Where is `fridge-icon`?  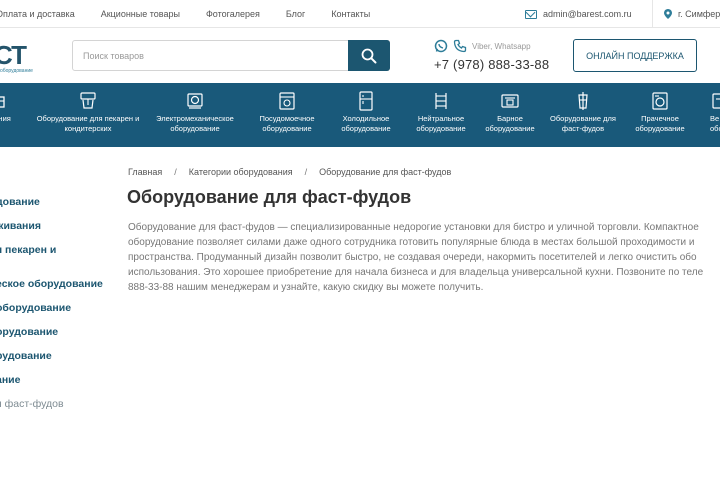
fridge-icon is located at coordinates (366, 101).